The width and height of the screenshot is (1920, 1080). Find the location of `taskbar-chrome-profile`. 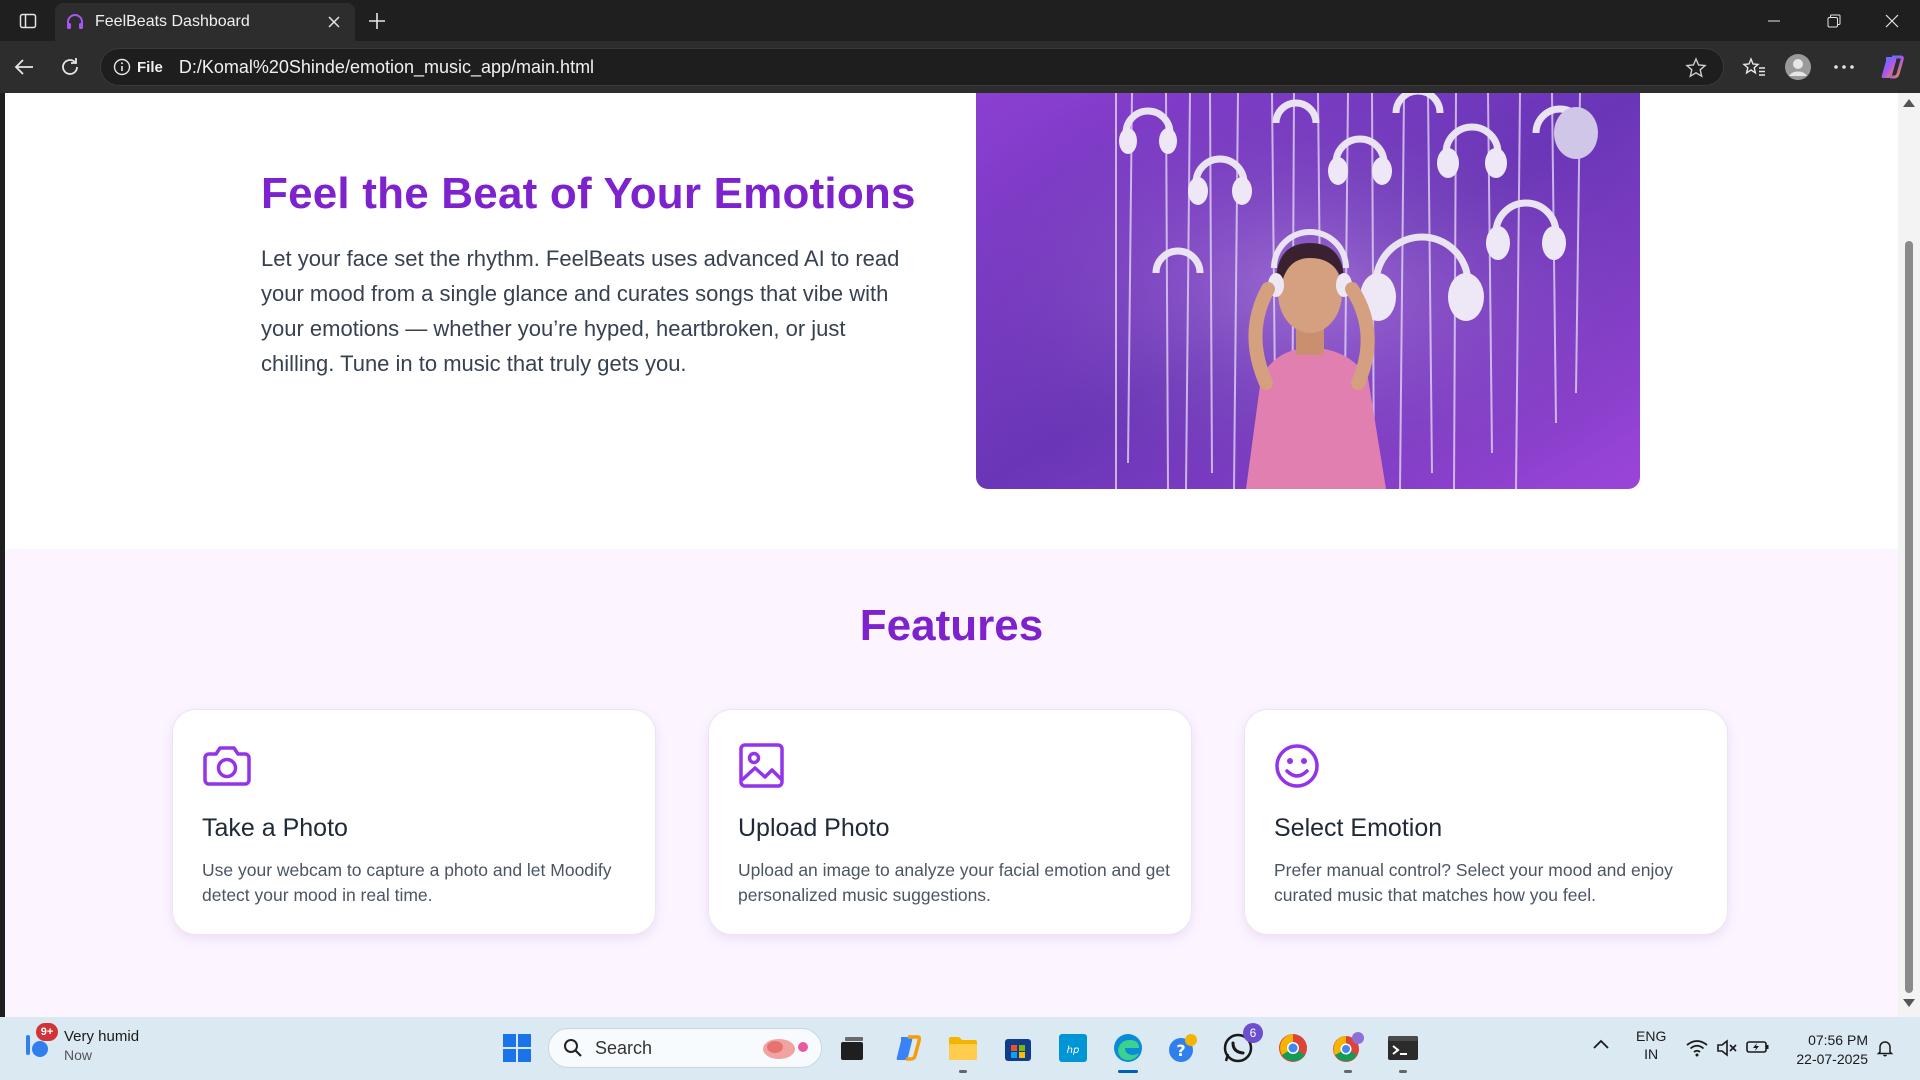

taskbar-chrome-profile is located at coordinates (1348, 1051).